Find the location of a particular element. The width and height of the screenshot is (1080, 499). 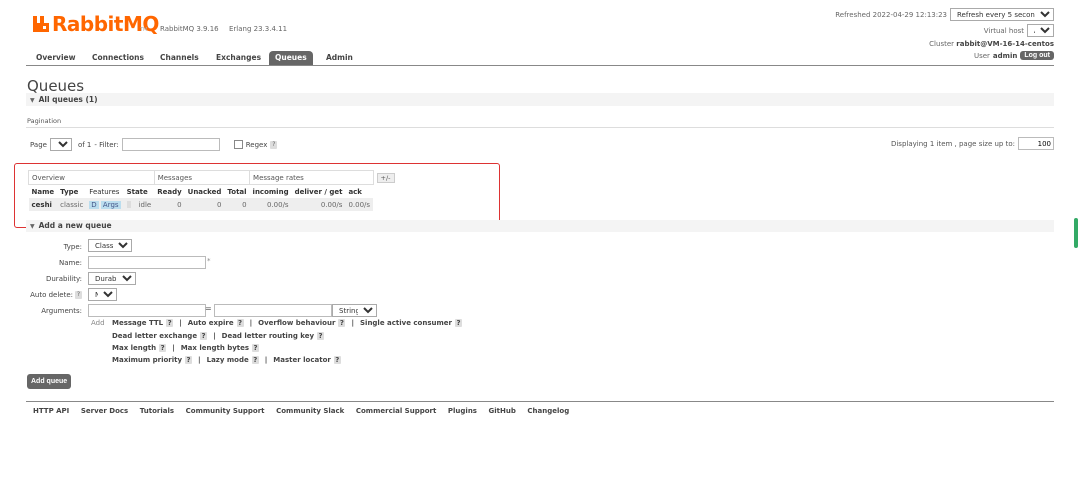

auto-delete-select: No is located at coordinates (102, 294).